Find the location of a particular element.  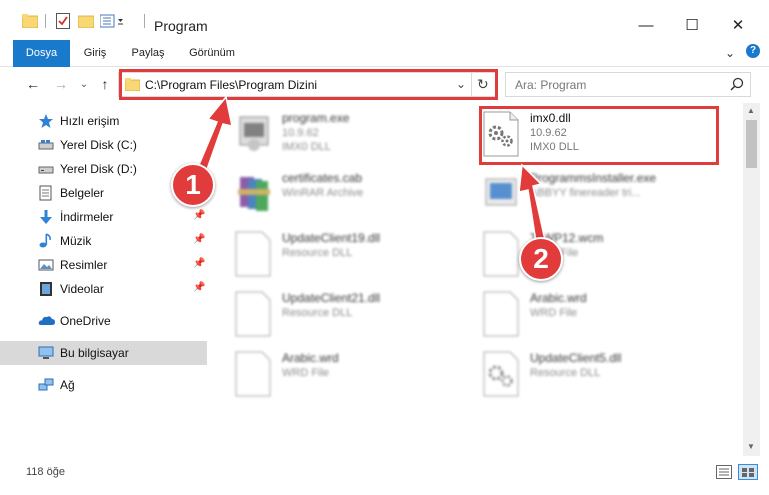

arrow-2-icon is located at coordinates (532, 203).